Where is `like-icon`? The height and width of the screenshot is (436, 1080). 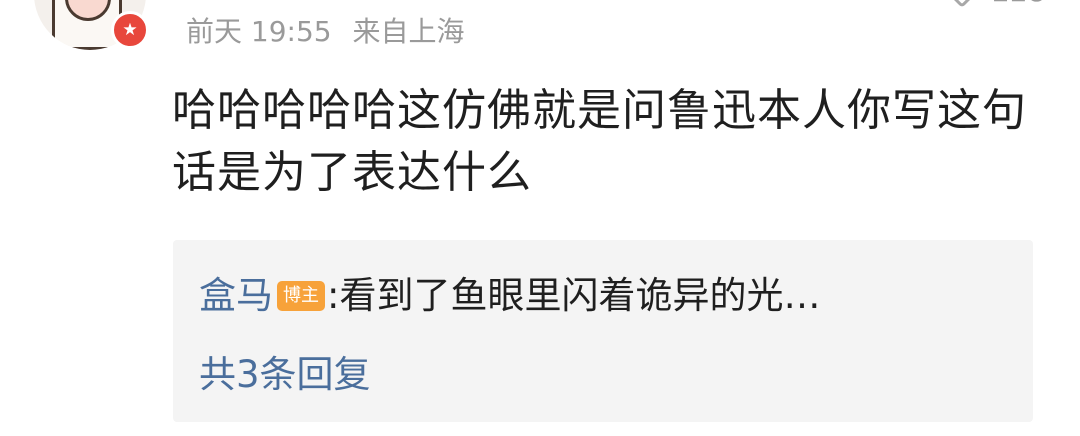 like-icon is located at coordinates (962, 4).